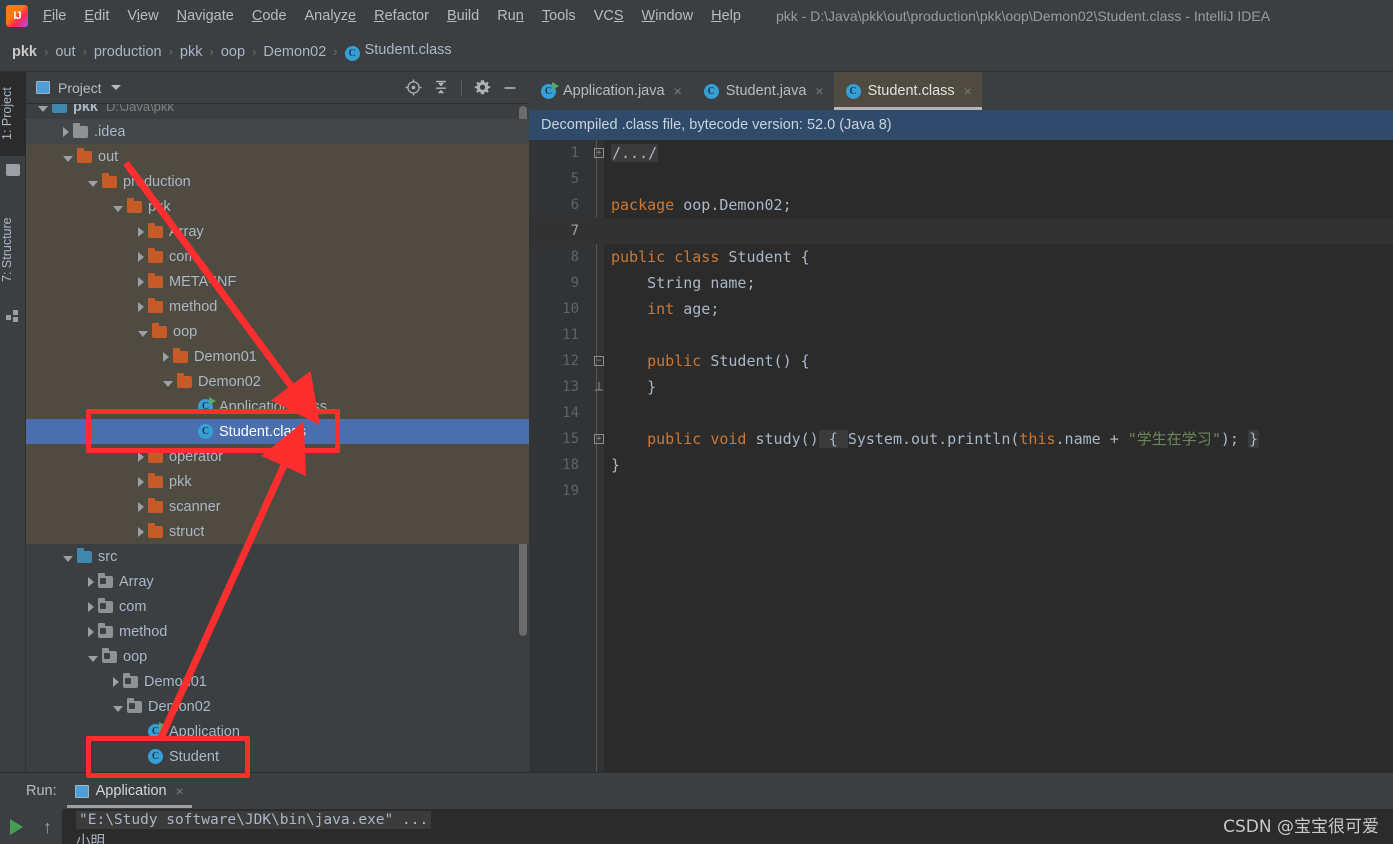  What do you see at coordinates (277, 681) in the screenshot?
I see `tree-row: Demon01` at bounding box center [277, 681].